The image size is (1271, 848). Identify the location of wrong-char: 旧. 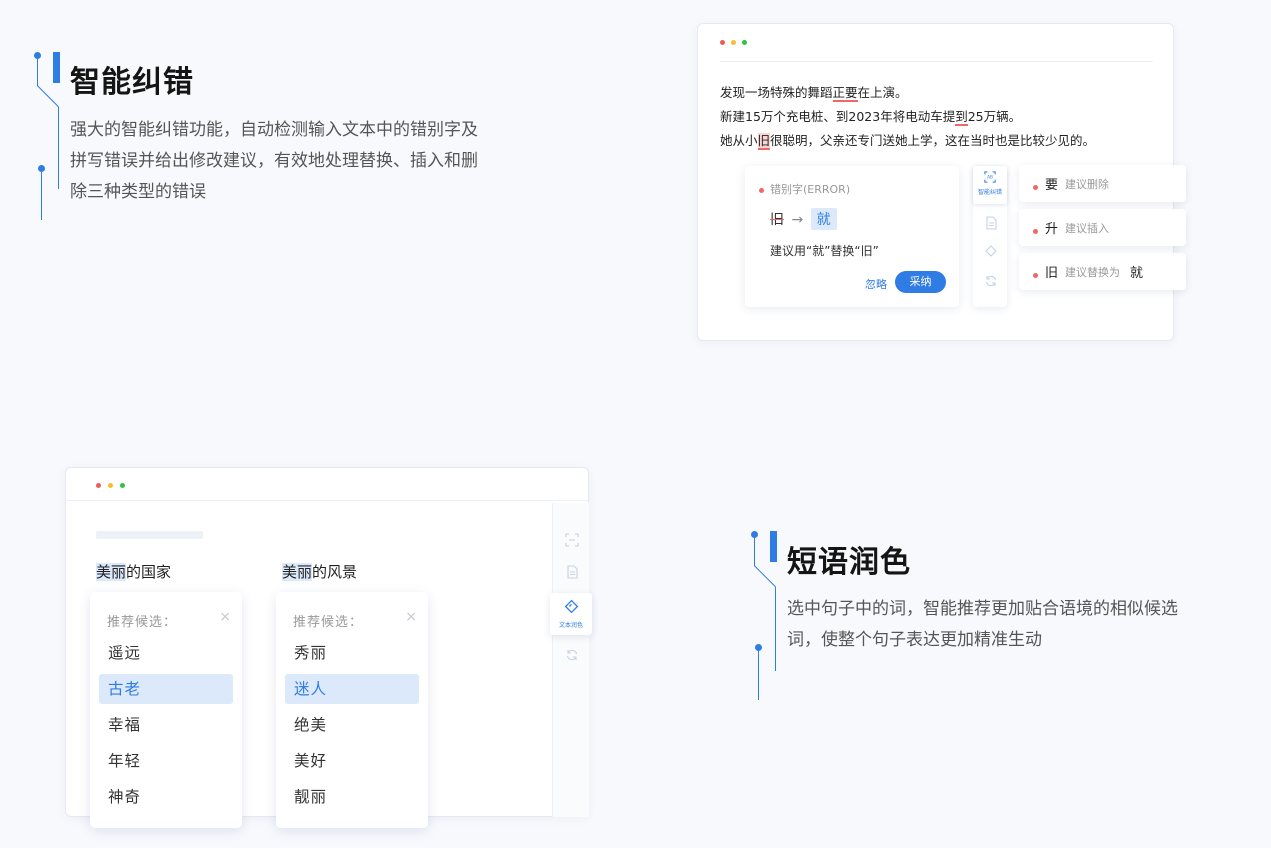
(777, 220).